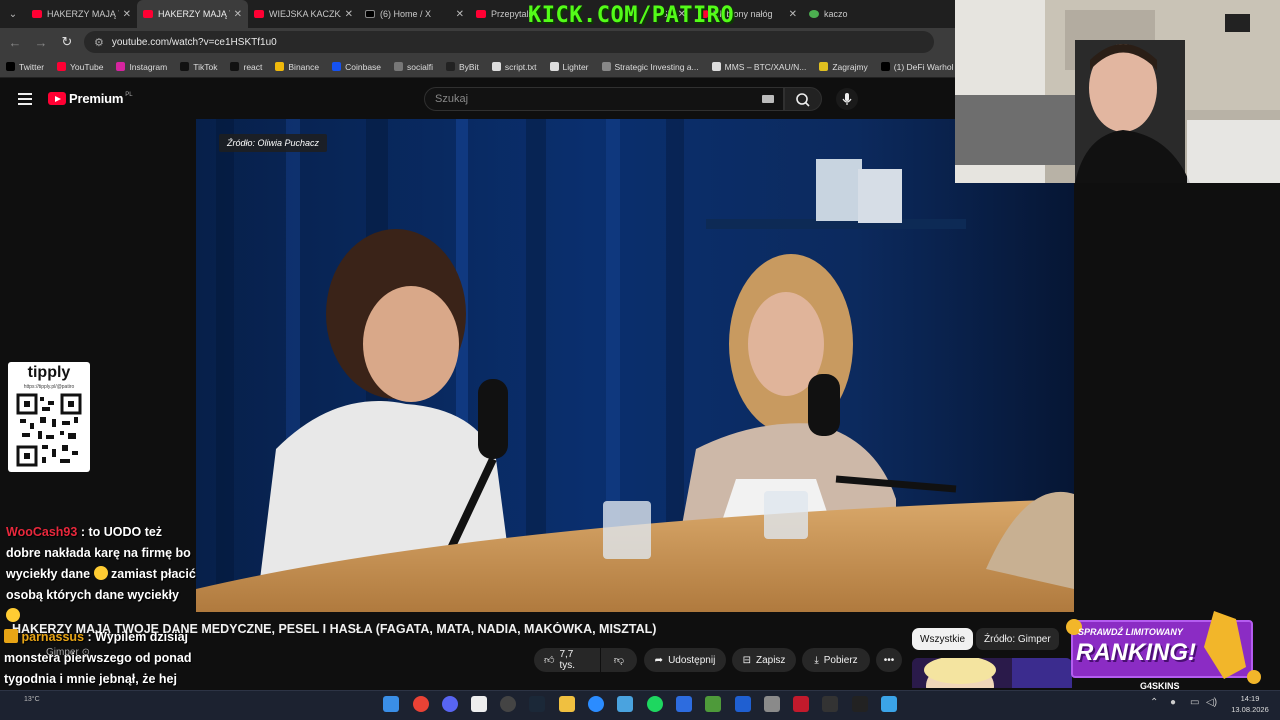 The width and height of the screenshot is (1280, 720). What do you see at coordinates (567, 704) in the screenshot?
I see `file-explorer-icon` at bounding box center [567, 704].